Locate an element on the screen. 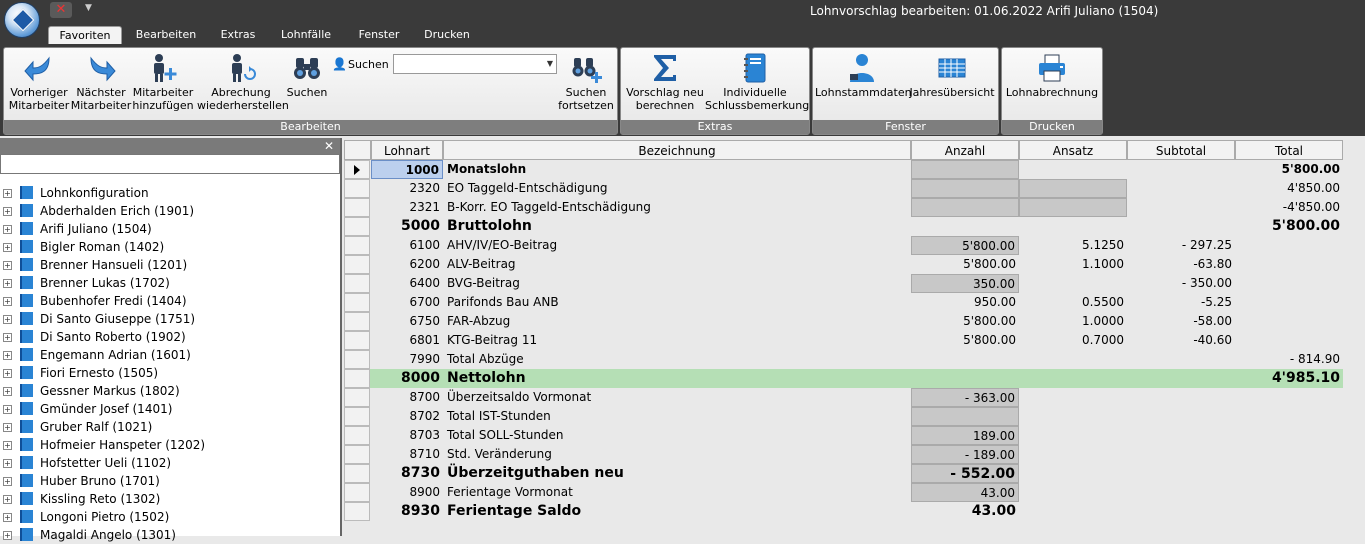  cell-ansatz: 1.0000 is located at coordinates (1073, 321).